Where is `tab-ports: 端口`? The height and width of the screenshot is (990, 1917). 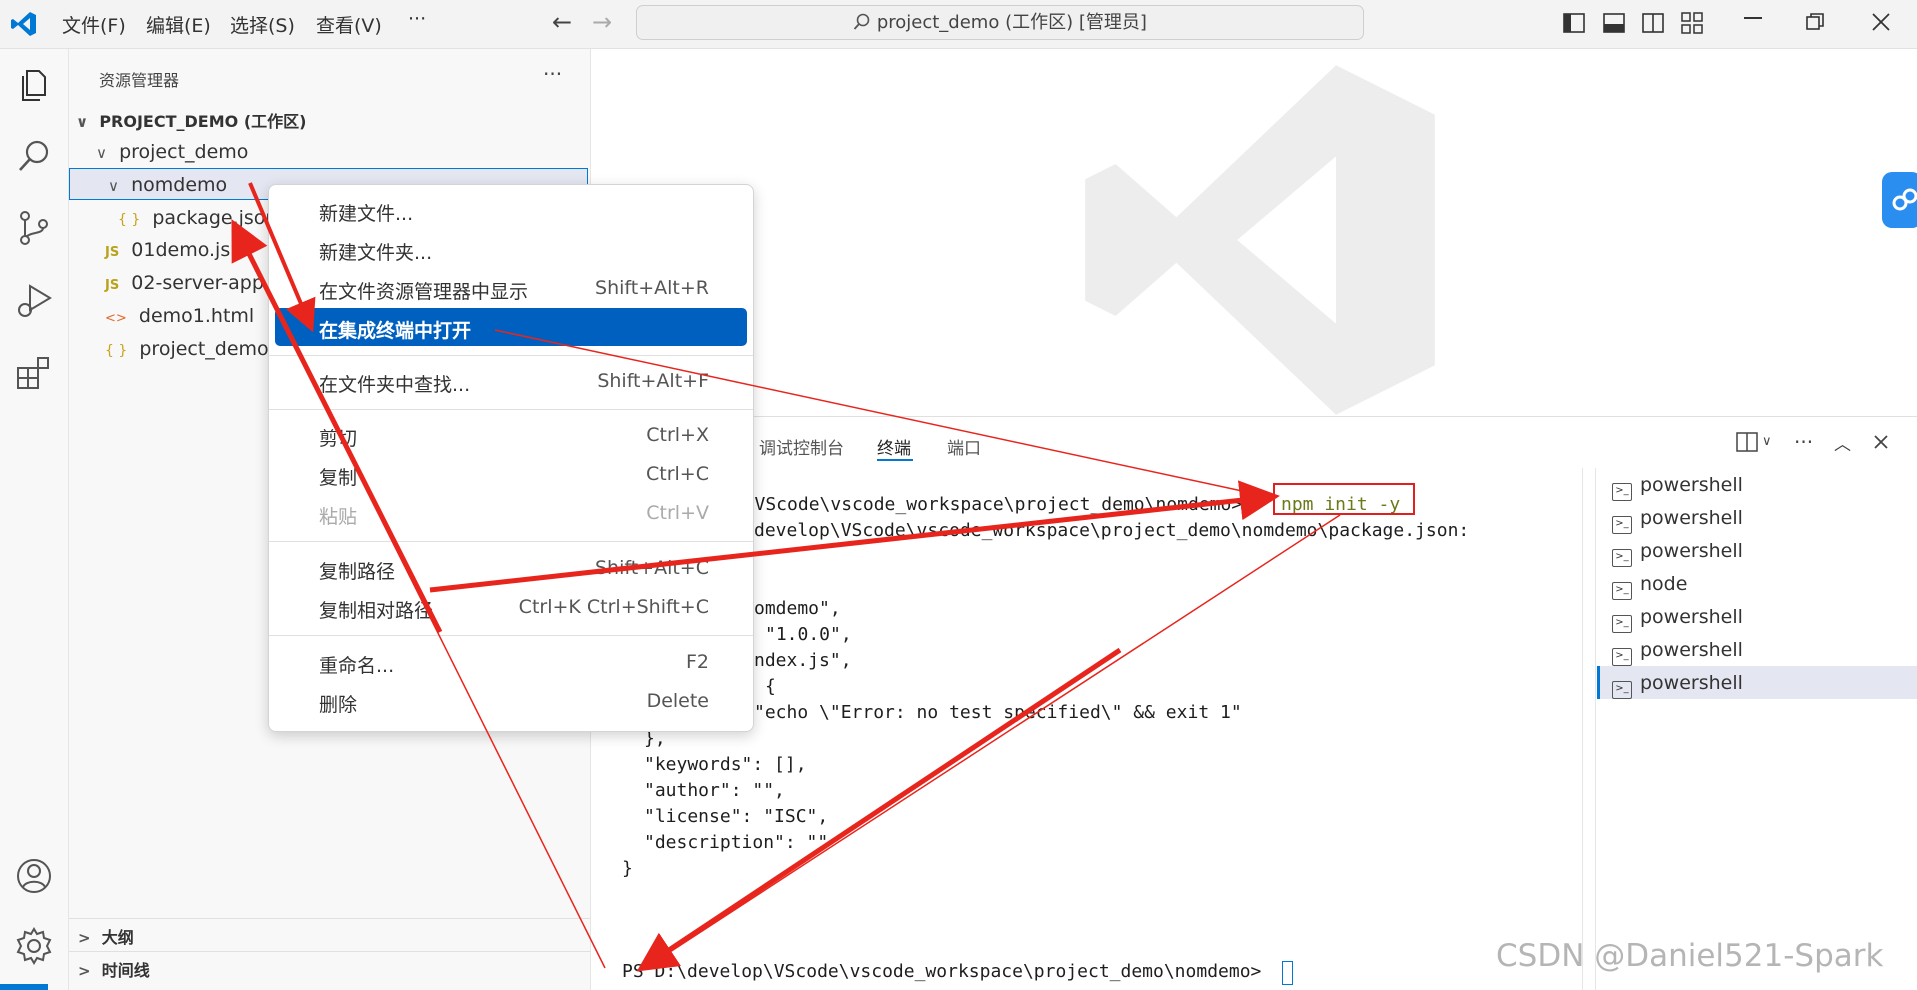
tab-ports: 端口 is located at coordinates (964, 446).